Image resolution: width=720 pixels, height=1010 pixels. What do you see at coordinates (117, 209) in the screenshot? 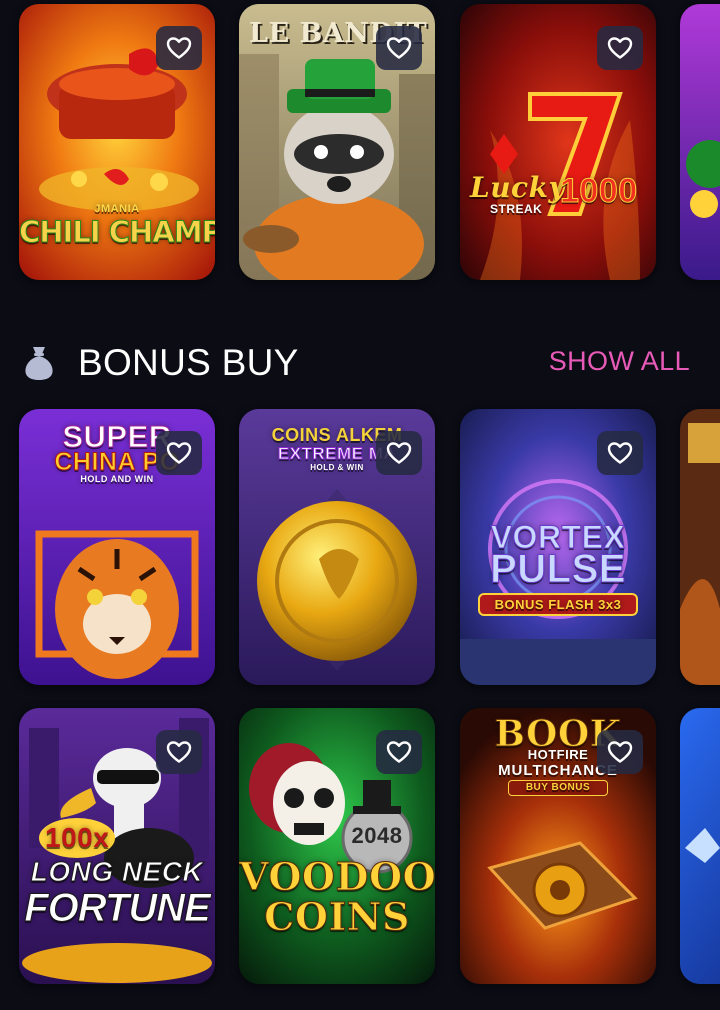
I see `game-title-small: JMANIA` at bounding box center [117, 209].